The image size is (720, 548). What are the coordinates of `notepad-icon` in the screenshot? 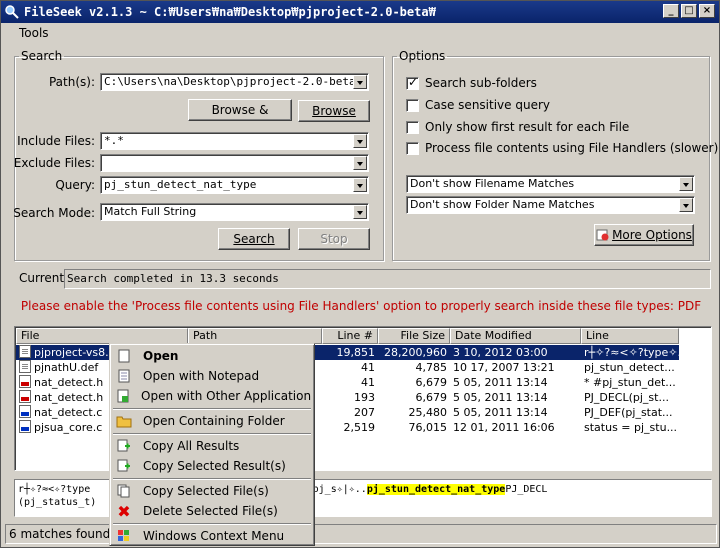 It's located at (124, 376).